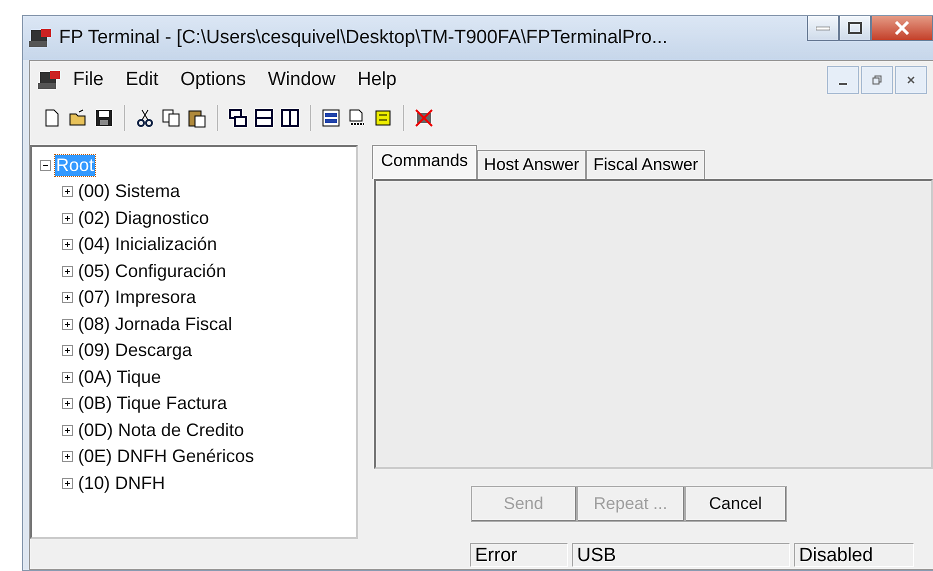 This screenshot has height=571, width=933. I want to click on tree-item: (09) Descarga, so click(135, 351).